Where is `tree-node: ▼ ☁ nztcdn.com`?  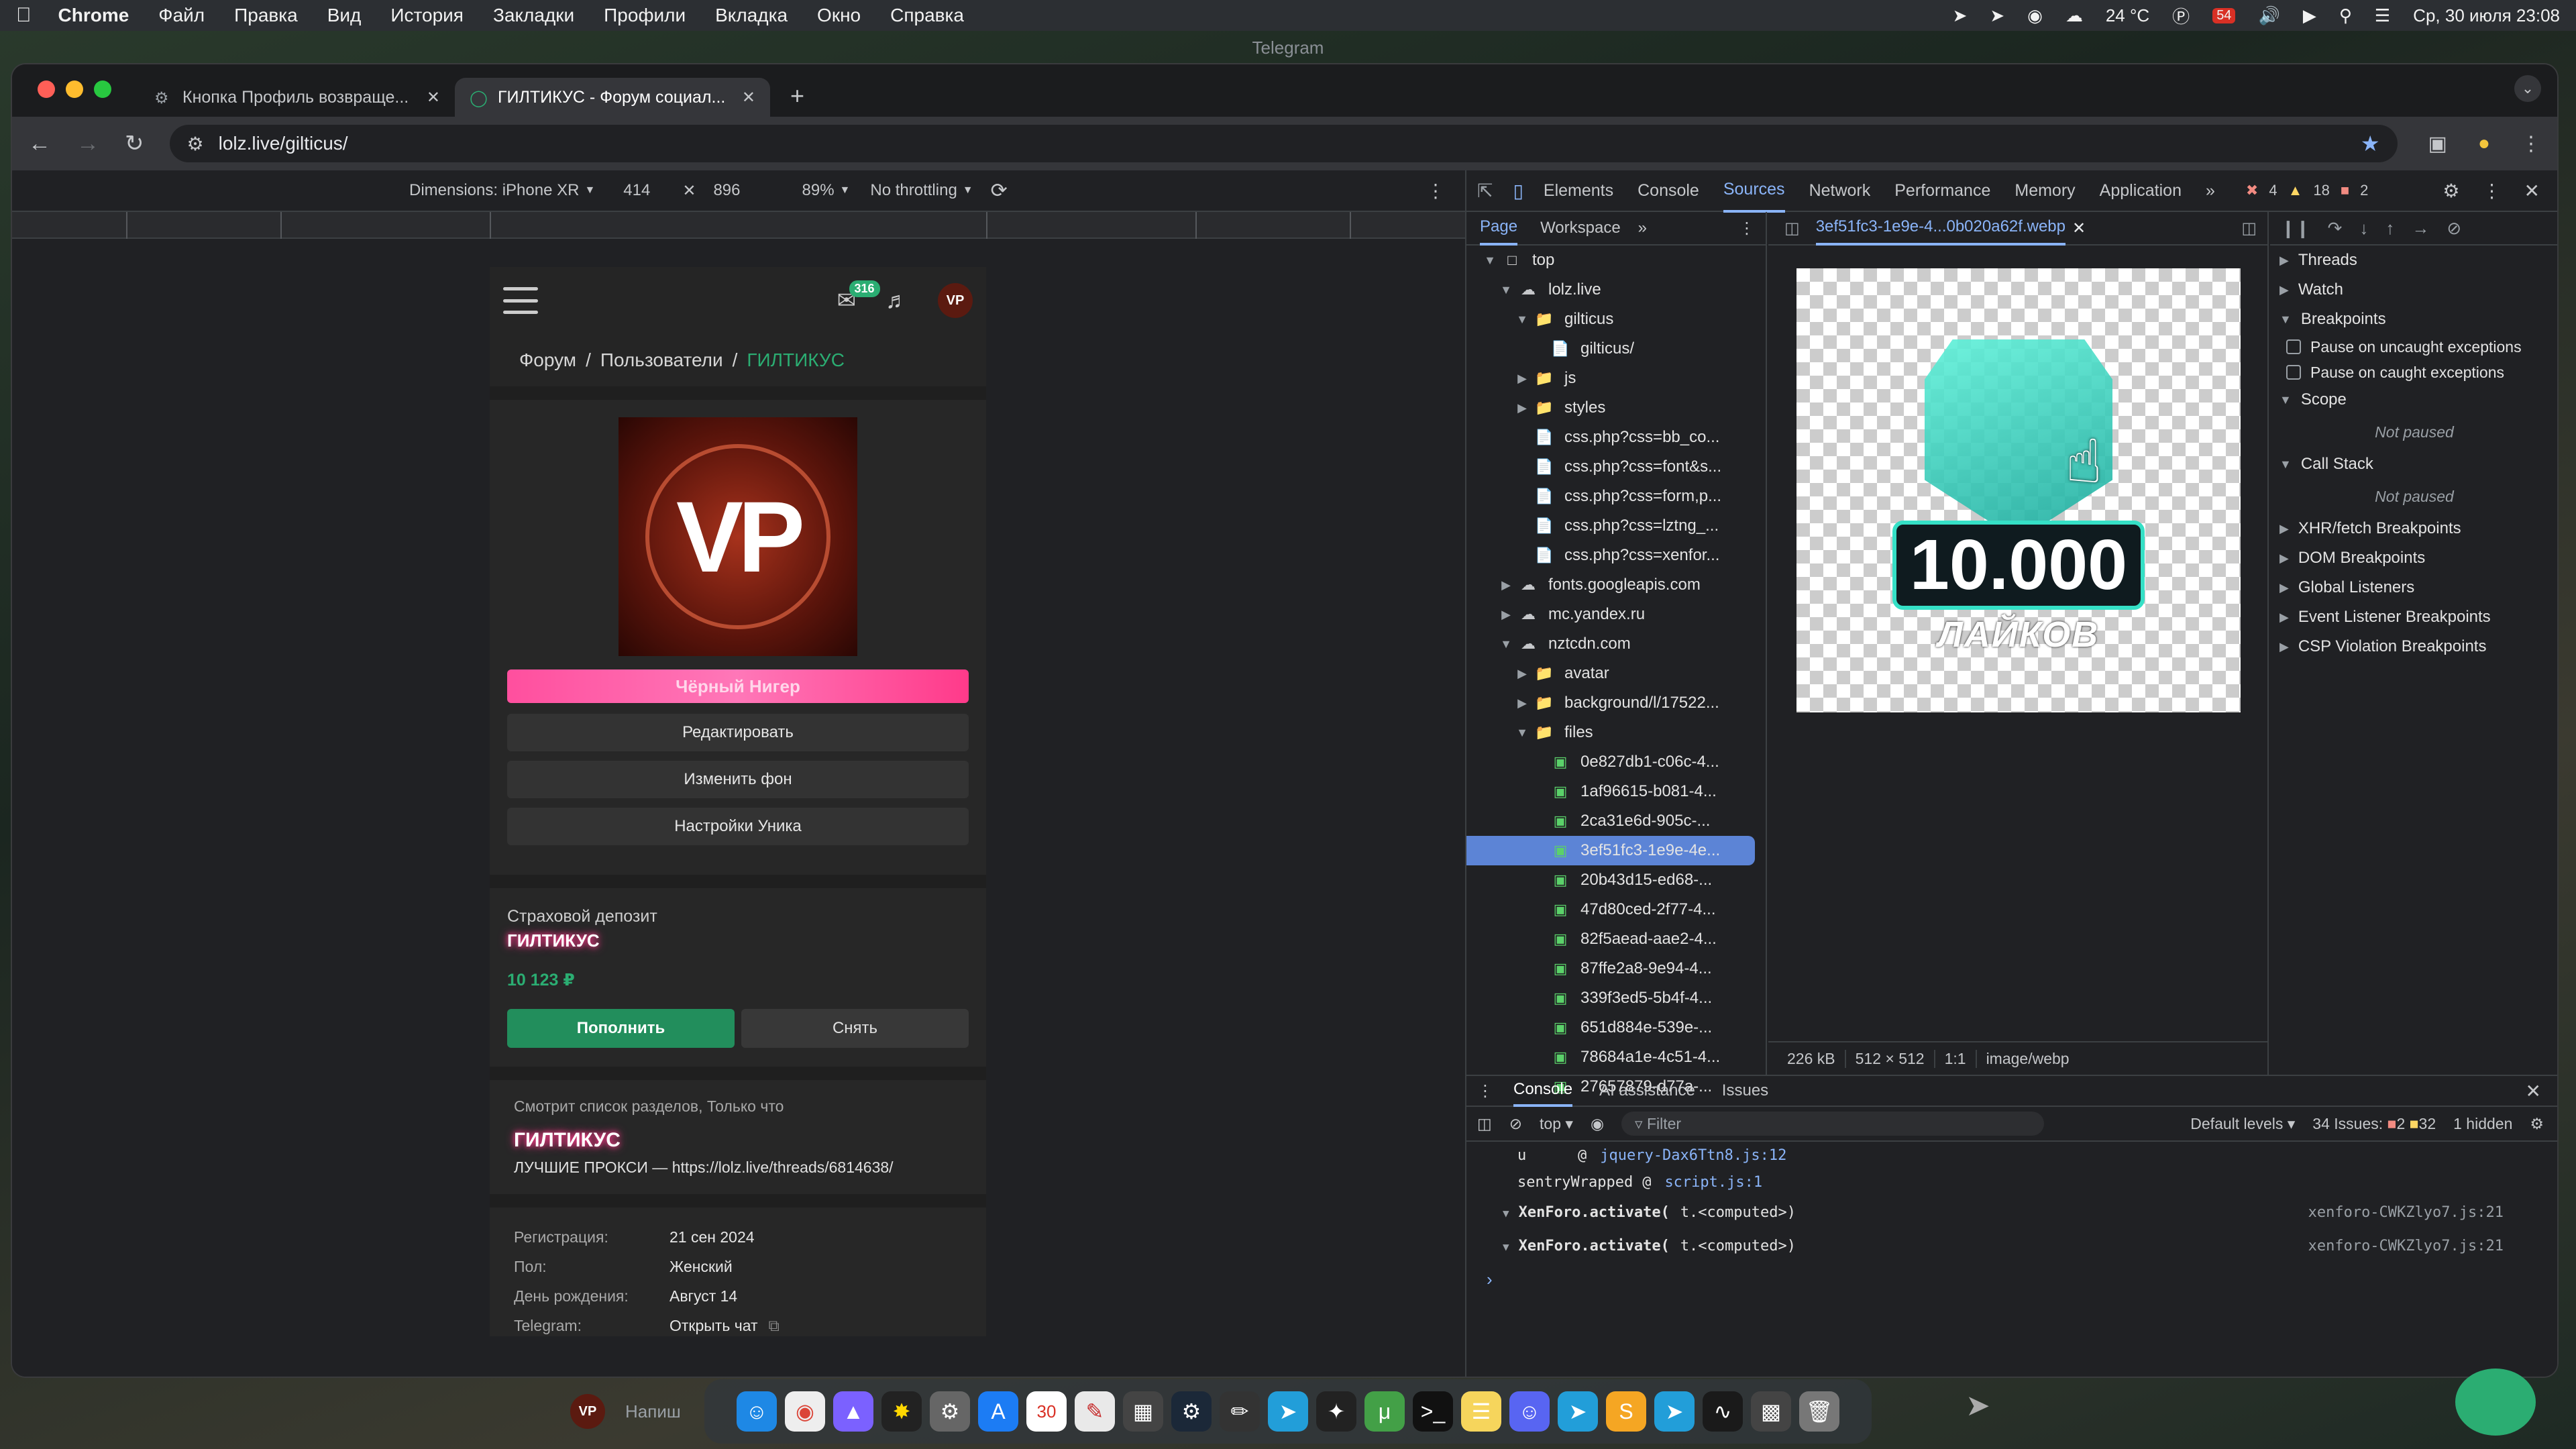 tree-node: ▼ ☁ nztcdn.com is located at coordinates (1616, 644).